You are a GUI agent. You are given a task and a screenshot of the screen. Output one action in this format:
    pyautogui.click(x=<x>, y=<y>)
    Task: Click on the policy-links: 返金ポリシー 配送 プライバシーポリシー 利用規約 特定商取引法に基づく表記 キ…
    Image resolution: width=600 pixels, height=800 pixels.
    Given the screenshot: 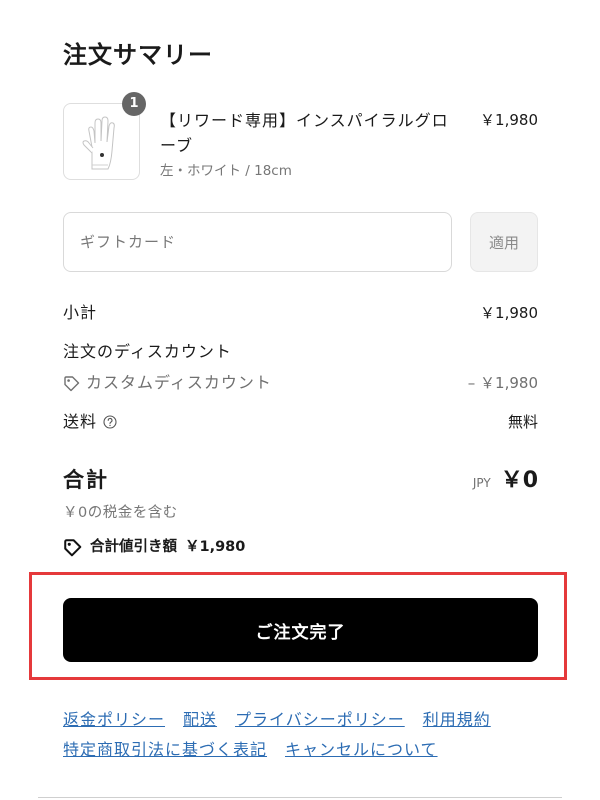 What is the action you would take?
    pyautogui.click(x=300, y=735)
    